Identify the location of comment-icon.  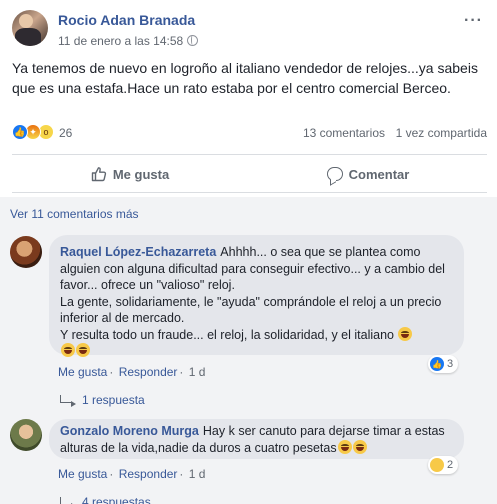
(334, 174).